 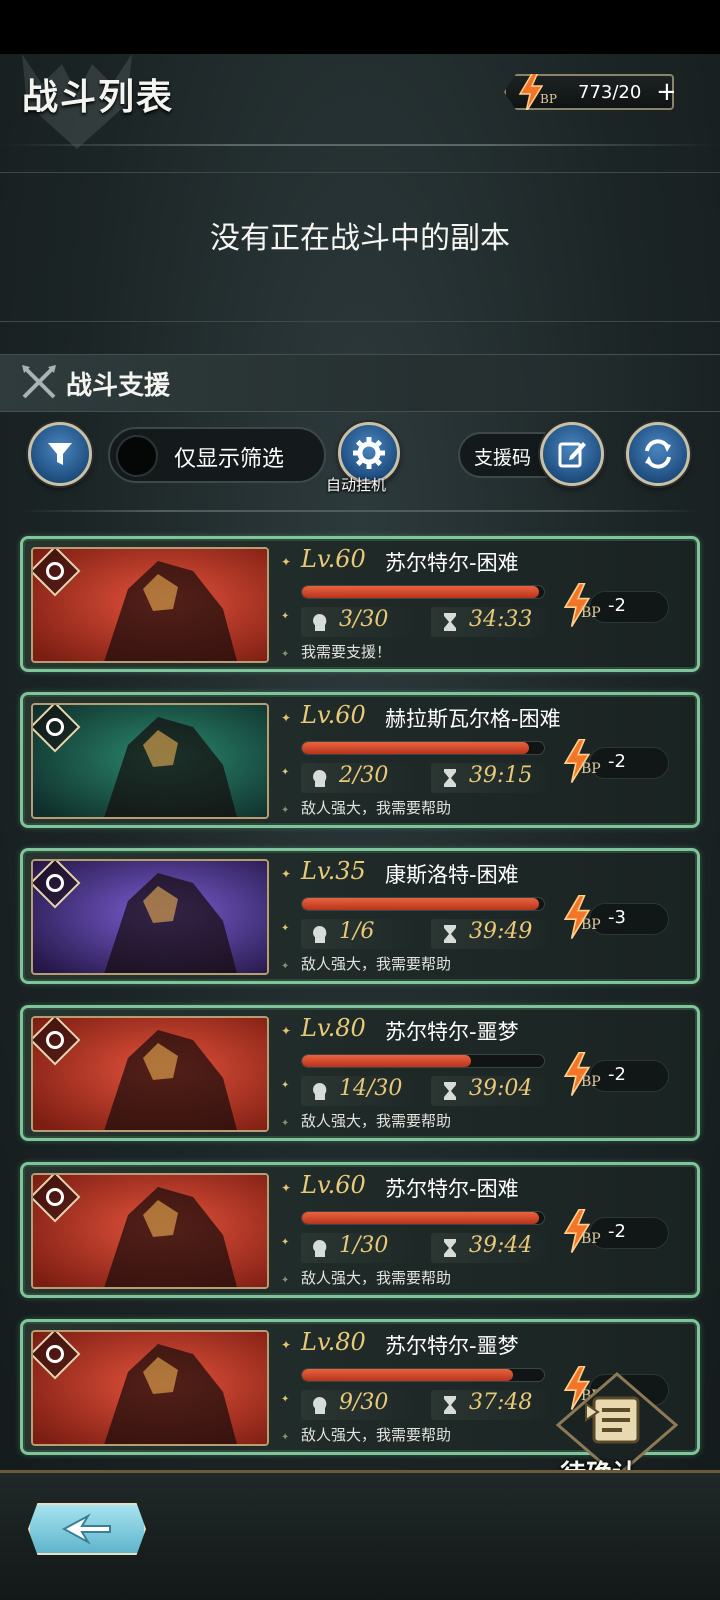 What do you see at coordinates (501, 775) in the screenshot?
I see `time-value: 39:15` at bounding box center [501, 775].